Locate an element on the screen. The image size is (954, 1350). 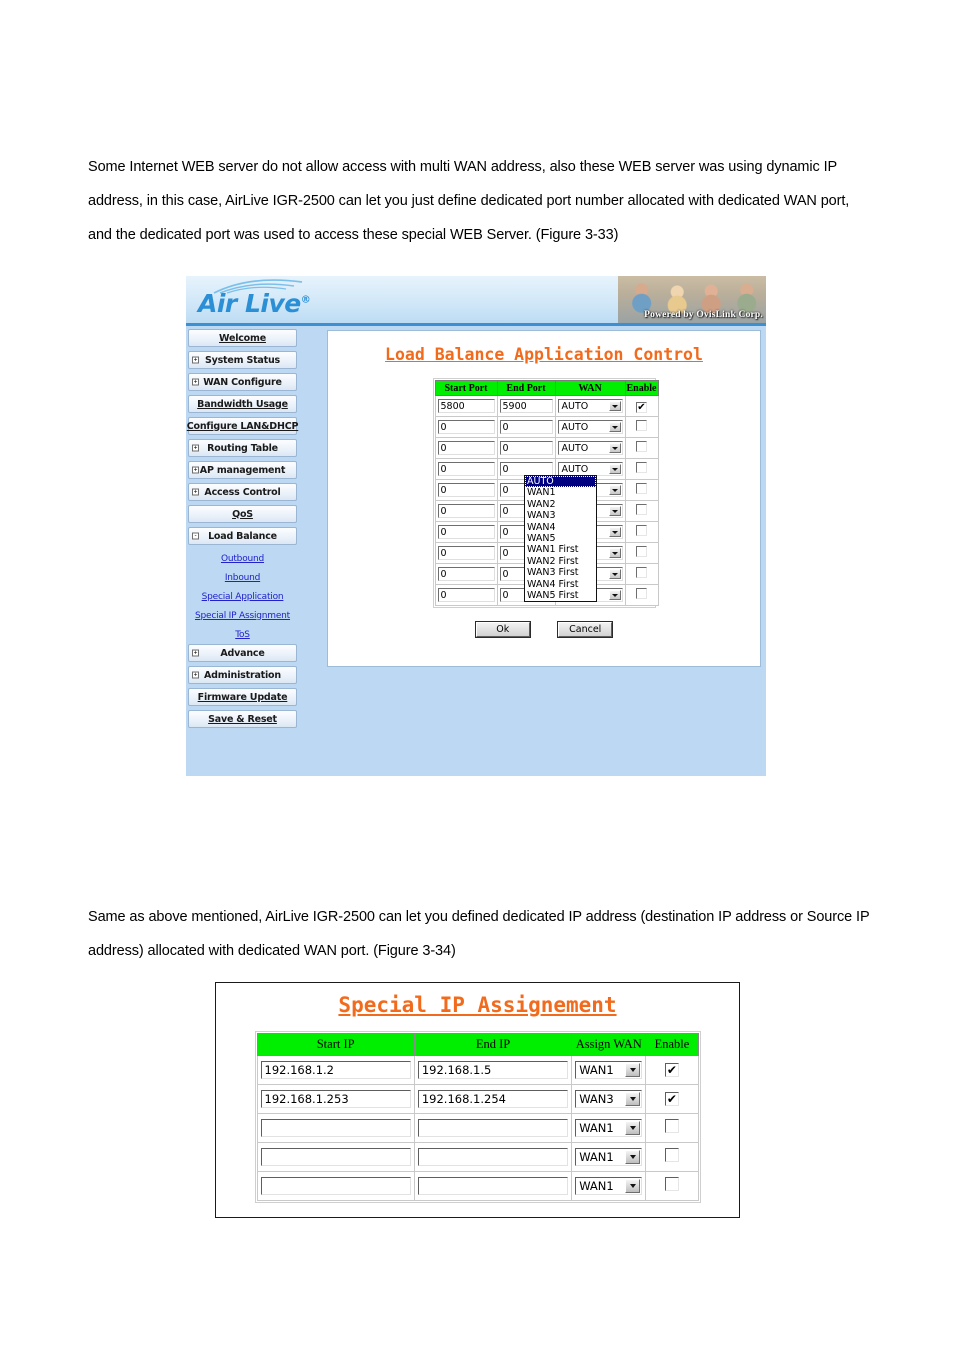
dropdown-option-wan3: WAN3 is located at coordinates (560, 515).